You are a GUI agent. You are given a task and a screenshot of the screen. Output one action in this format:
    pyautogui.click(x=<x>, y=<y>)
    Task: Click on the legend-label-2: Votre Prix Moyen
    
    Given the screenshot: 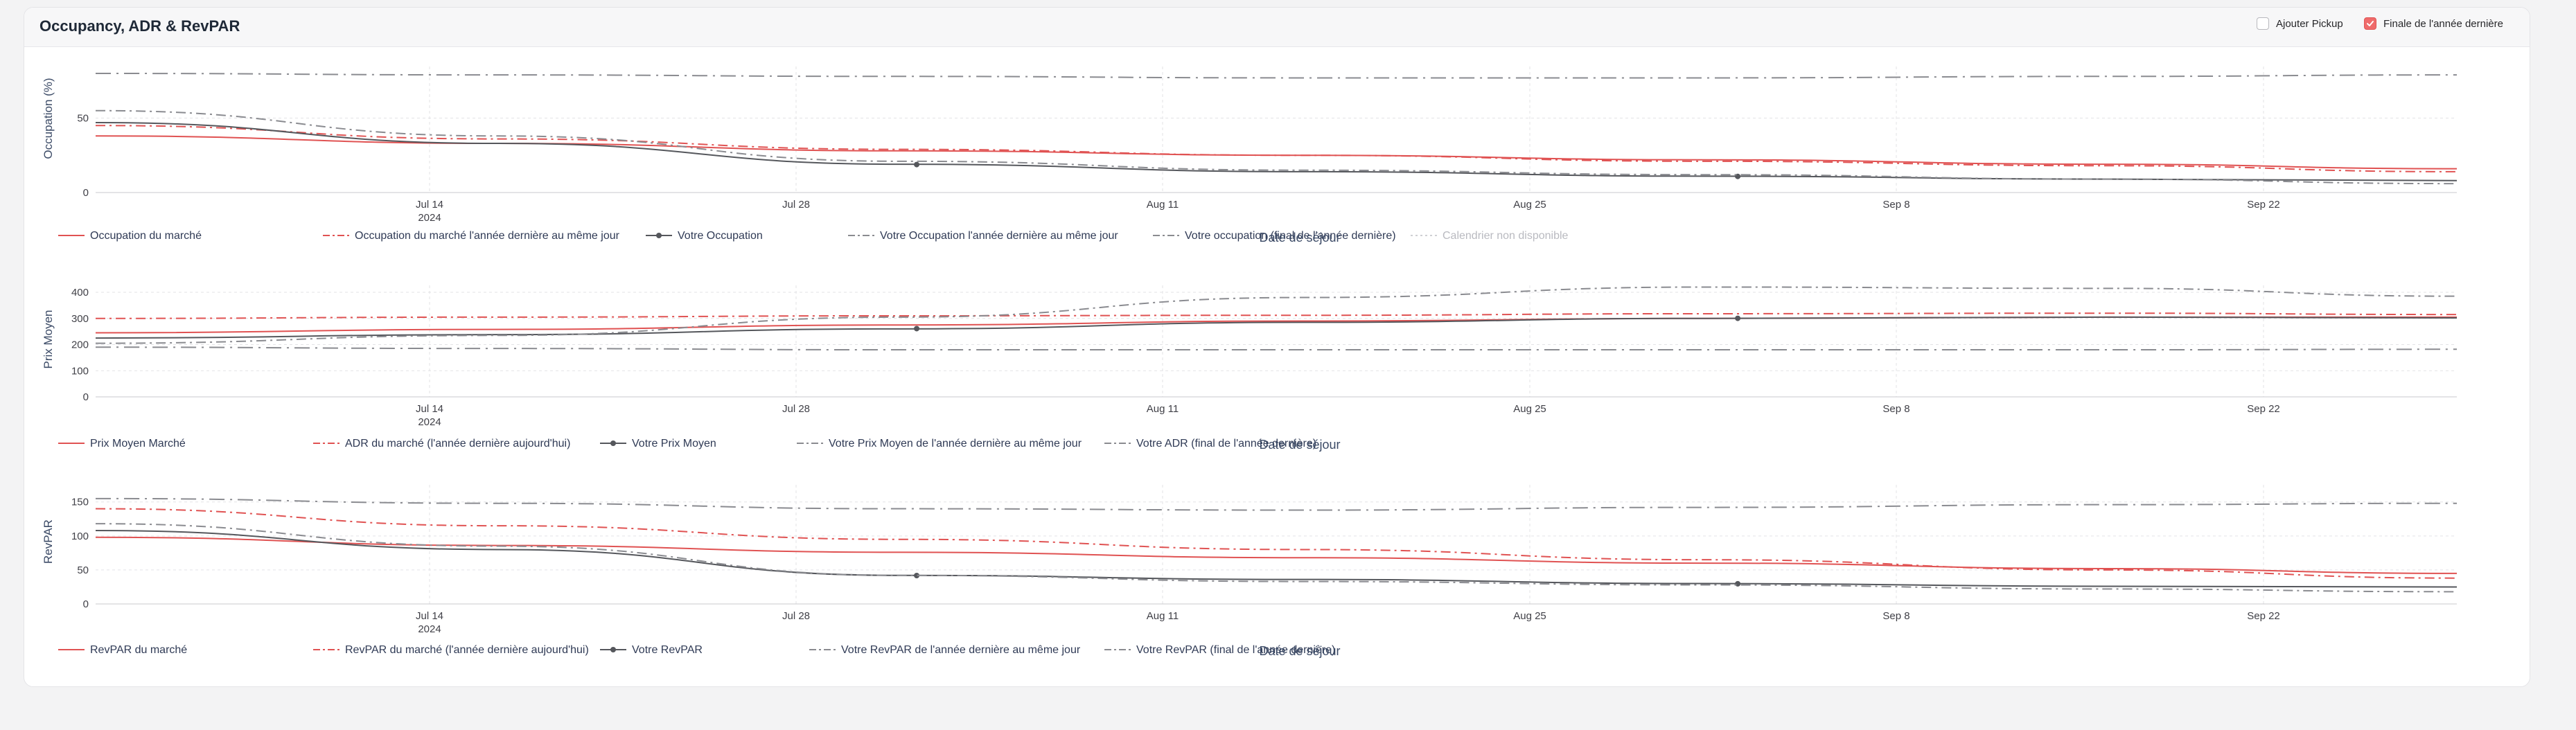 What is the action you would take?
    pyautogui.click(x=674, y=443)
    